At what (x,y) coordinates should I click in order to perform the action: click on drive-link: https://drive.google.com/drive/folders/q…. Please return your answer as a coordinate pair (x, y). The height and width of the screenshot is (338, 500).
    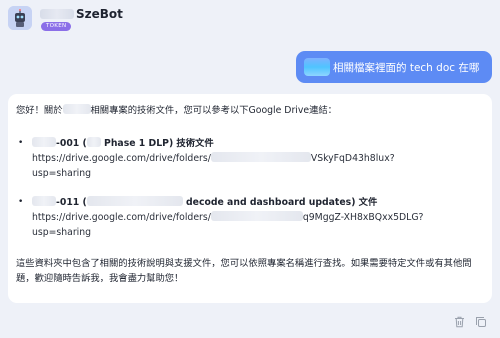
    Looking at the image, I should click on (227, 217).